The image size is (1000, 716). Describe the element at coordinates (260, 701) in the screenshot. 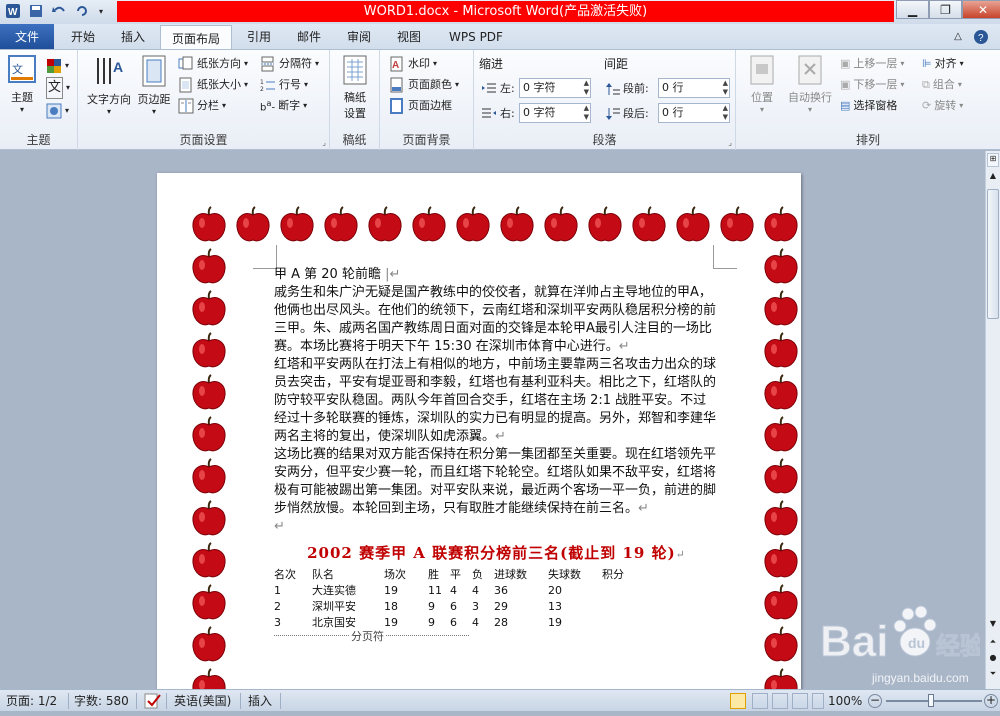

I see `status-mode: 插入` at that location.